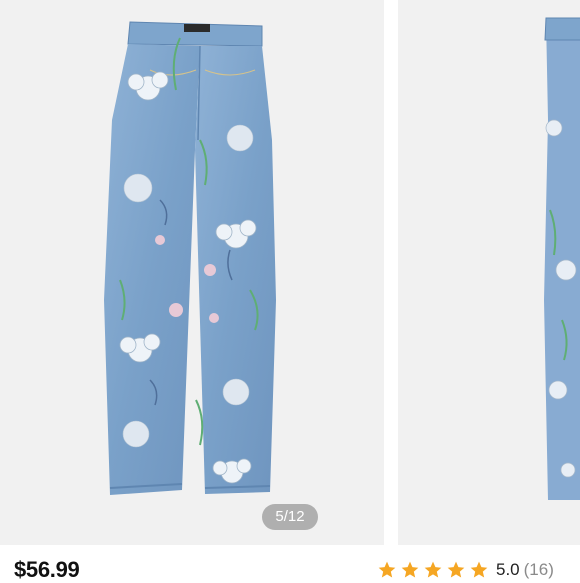 The width and height of the screenshot is (580, 583). I want to click on product-info-row: $56.99 5.0 (16), so click(290, 563).